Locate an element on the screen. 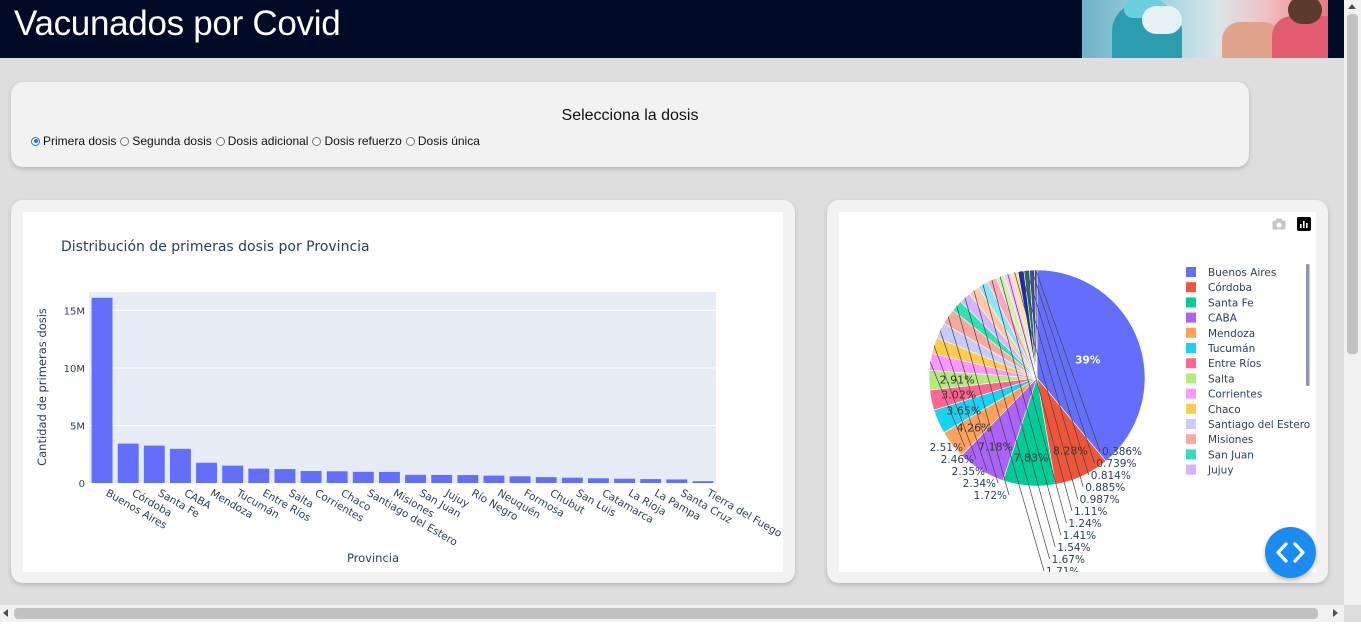 This screenshot has width=1361, height=625. legend-label: Buenos Aires is located at coordinates (1242, 273).